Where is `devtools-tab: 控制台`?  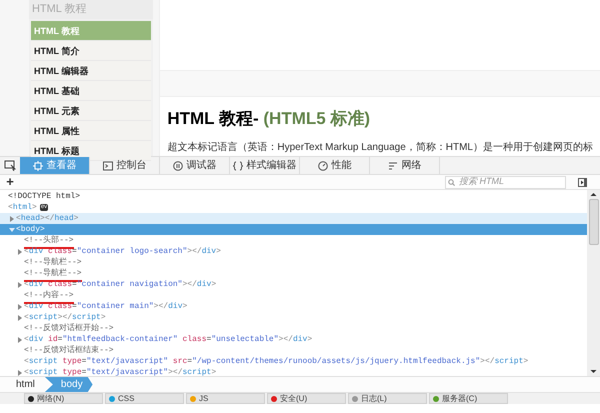
devtools-tab: 控制台 is located at coordinates (125, 165).